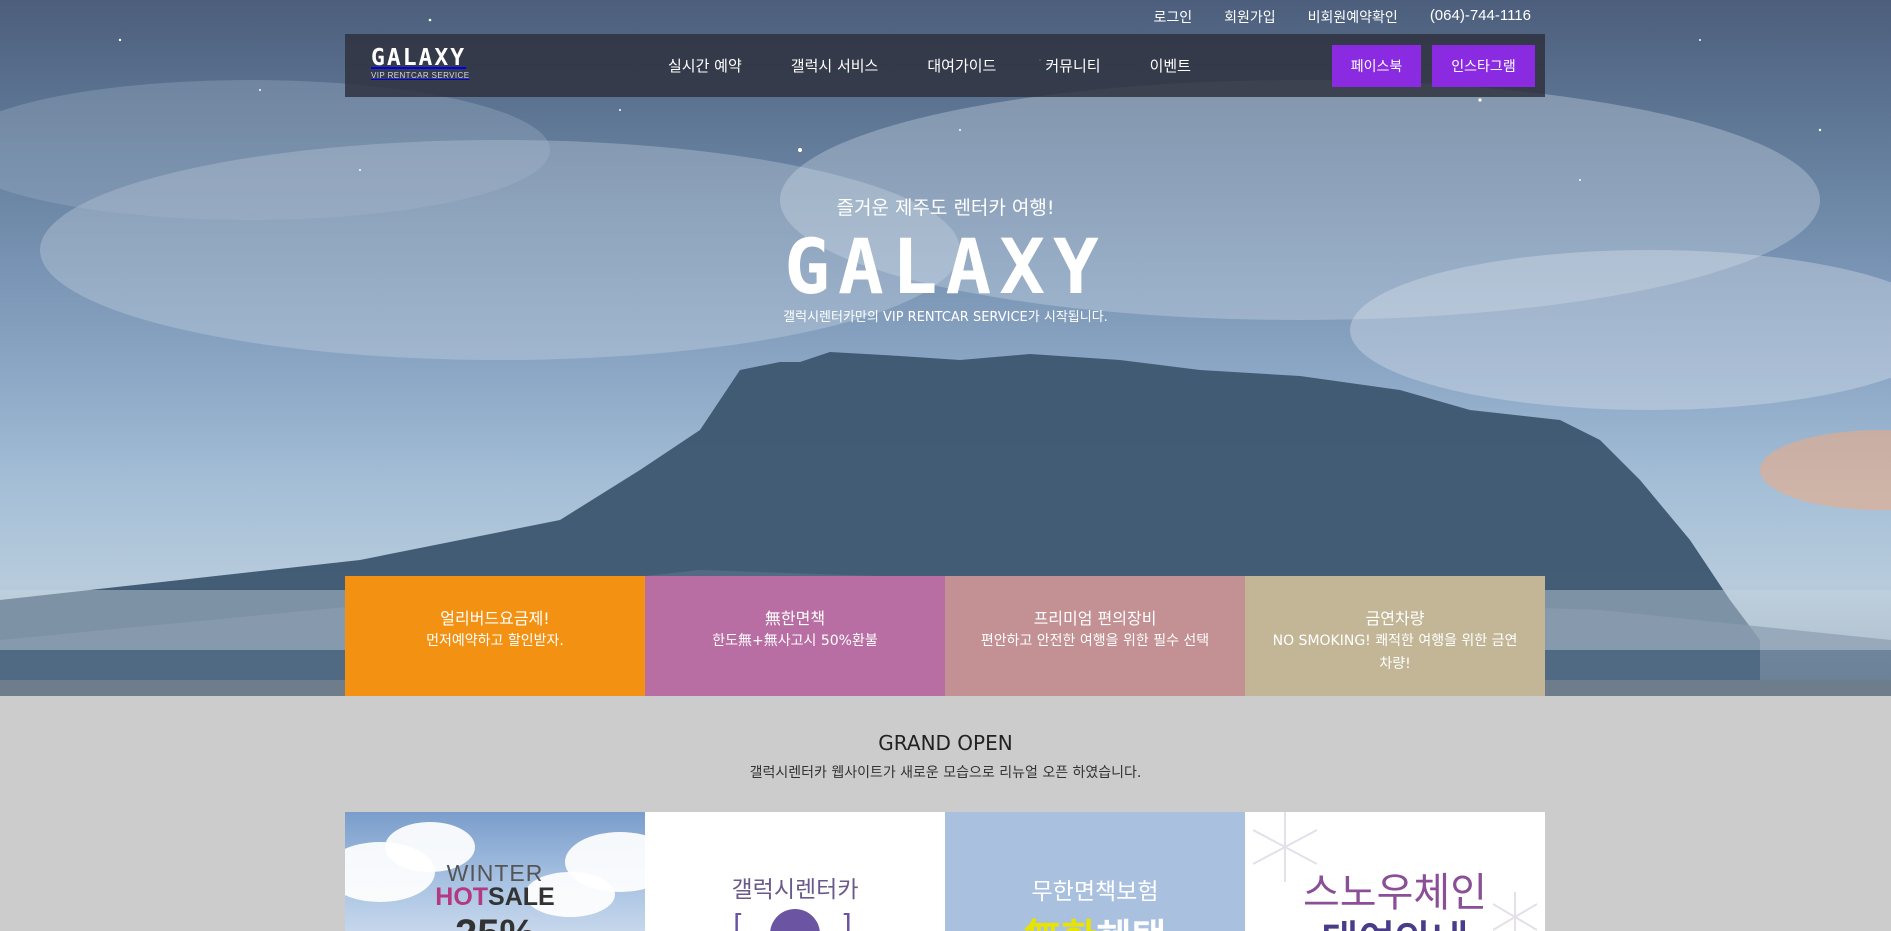 The width and height of the screenshot is (1891, 931). I want to click on feature-early-bird: 얼리버드요금제! 먼저예약하고 할인받자., so click(495, 636).